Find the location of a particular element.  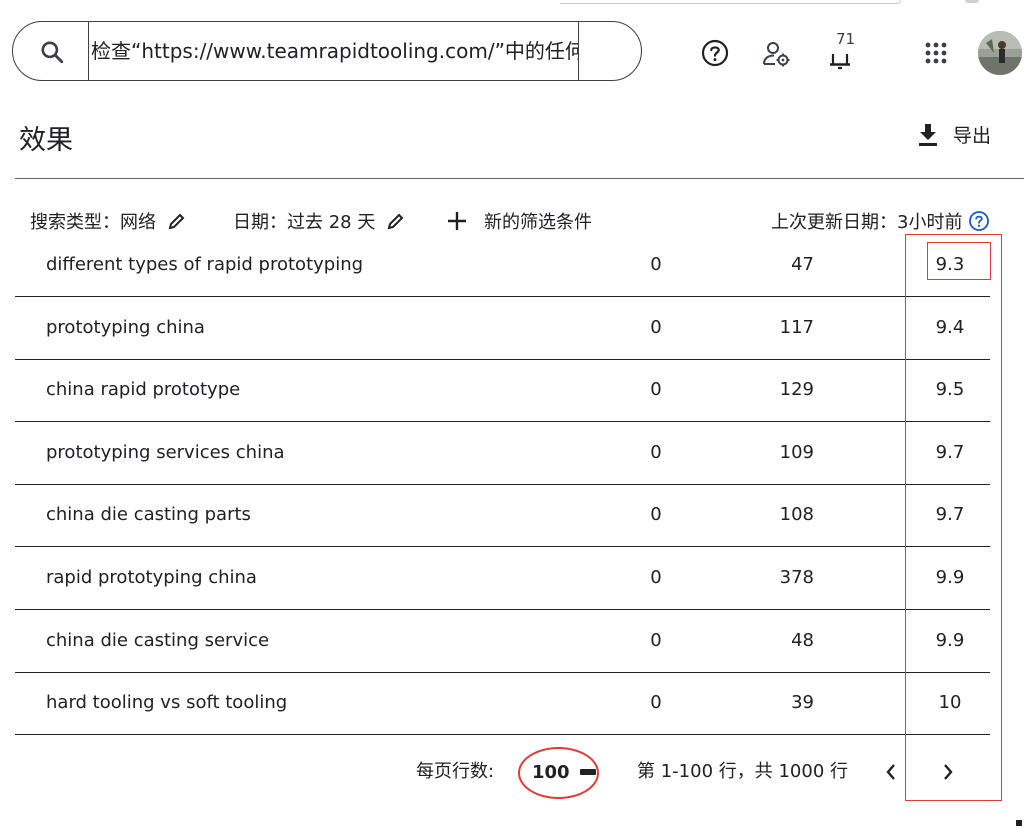

search-type-filter: 搜索类型：网络 is located at coordinates (108, 221).